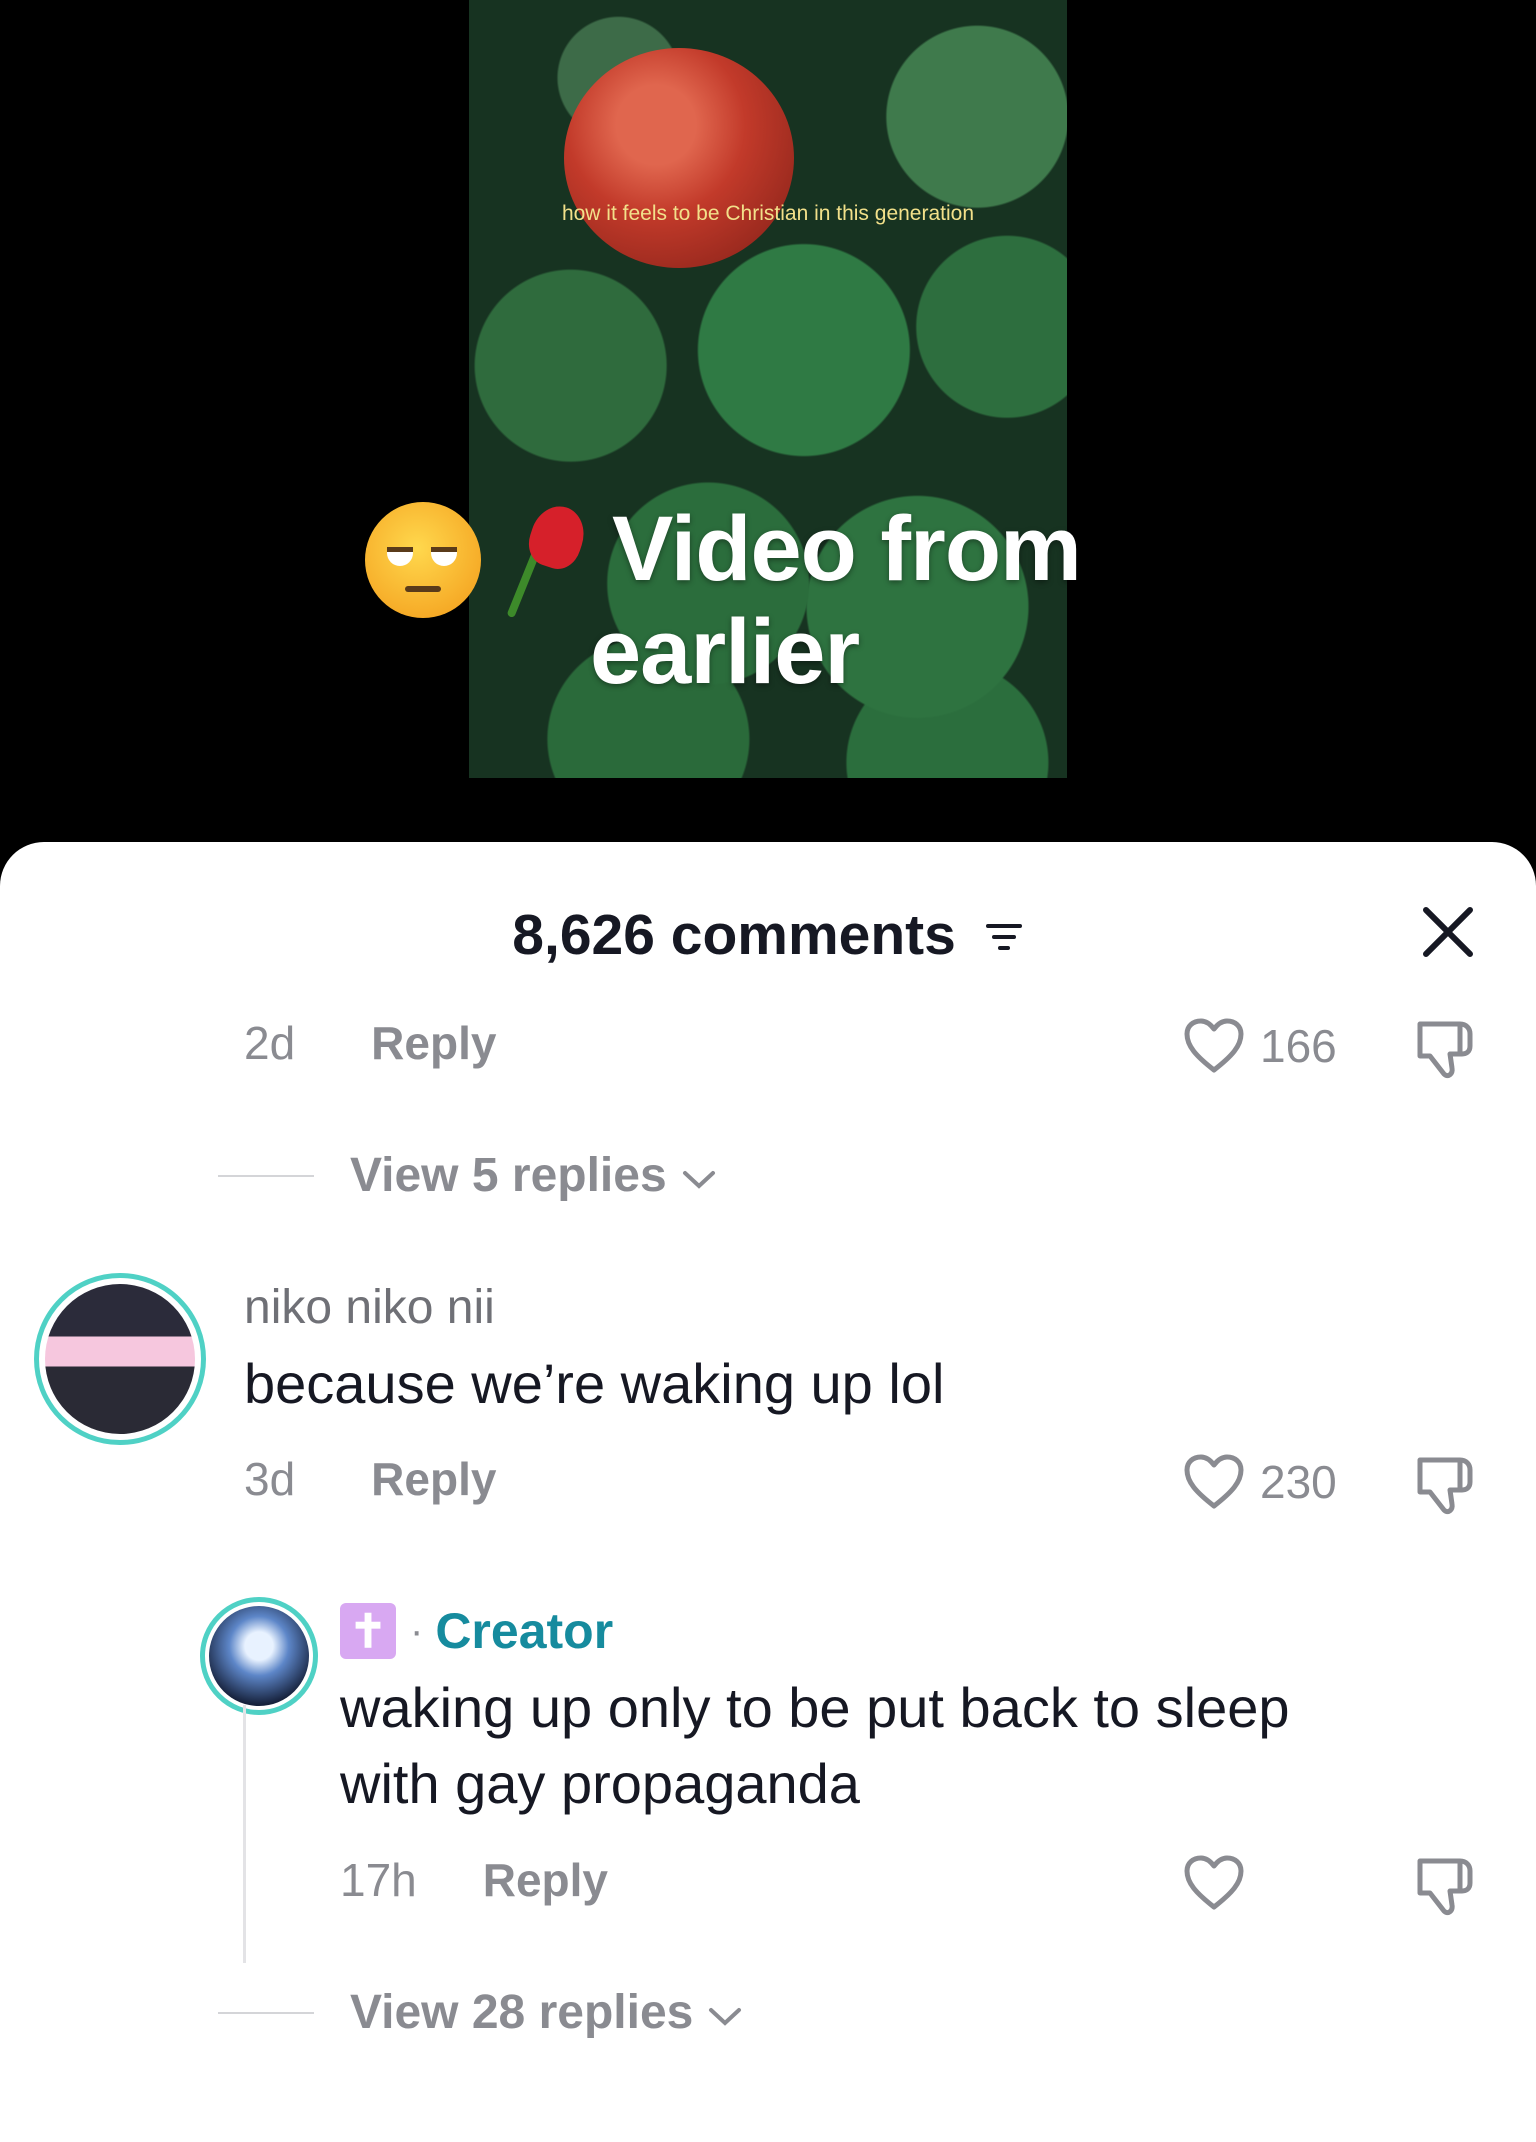 This screenshot has width=1536, height=2142. What do you see at coordinates (522, 2012) in the screenshot?
I see `view-replies-label: View 28 replies` at bounding box center [522, 2012].